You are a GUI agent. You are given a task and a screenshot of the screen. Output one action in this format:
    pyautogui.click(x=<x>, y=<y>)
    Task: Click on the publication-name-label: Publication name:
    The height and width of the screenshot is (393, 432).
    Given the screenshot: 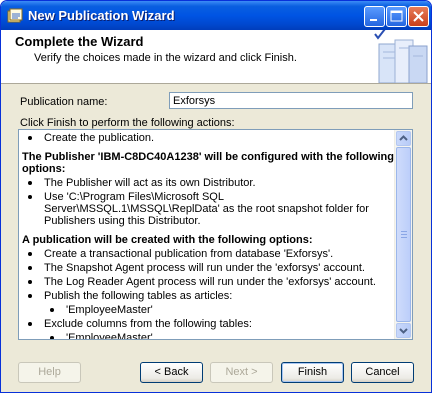 What is the action you would take?
    pyautogui.click(x=64, y=102)
    